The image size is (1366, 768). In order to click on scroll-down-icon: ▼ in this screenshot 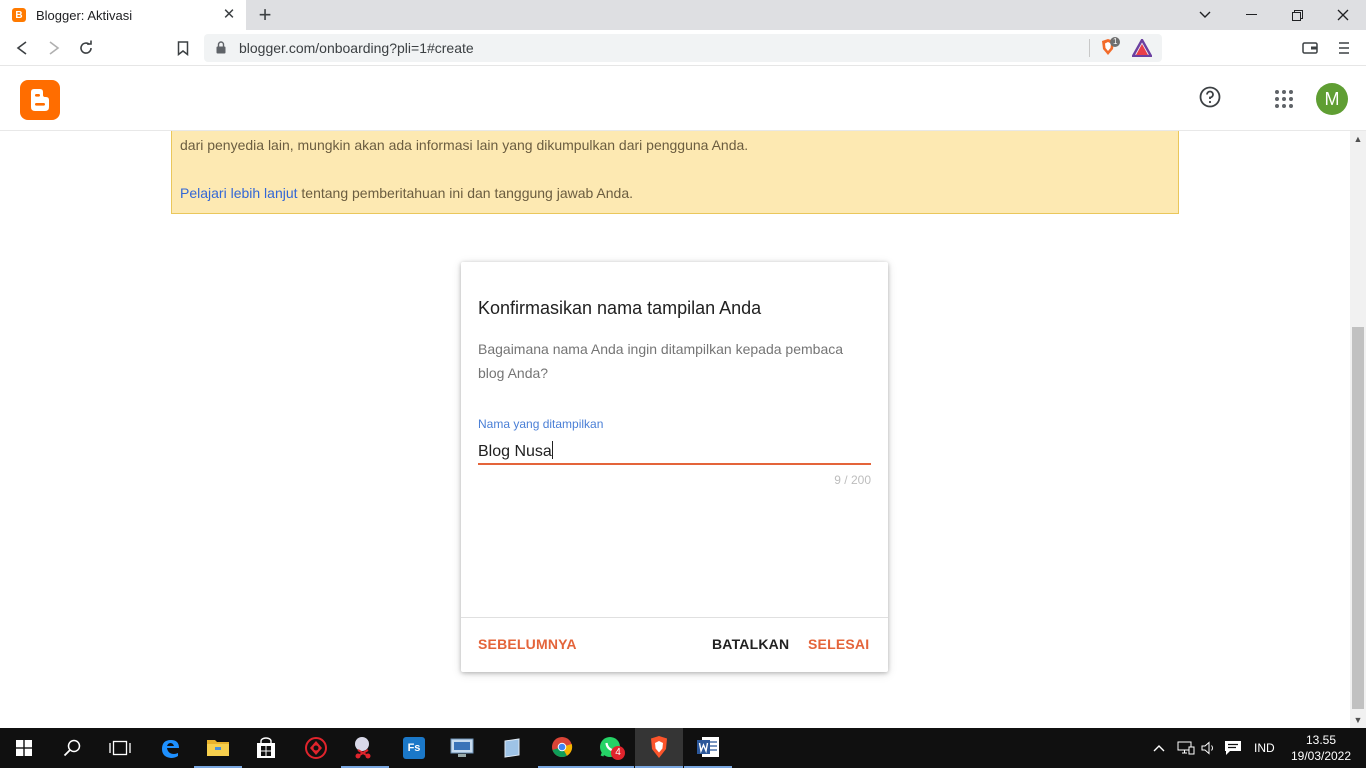, I will do `click(1358, 720)`.